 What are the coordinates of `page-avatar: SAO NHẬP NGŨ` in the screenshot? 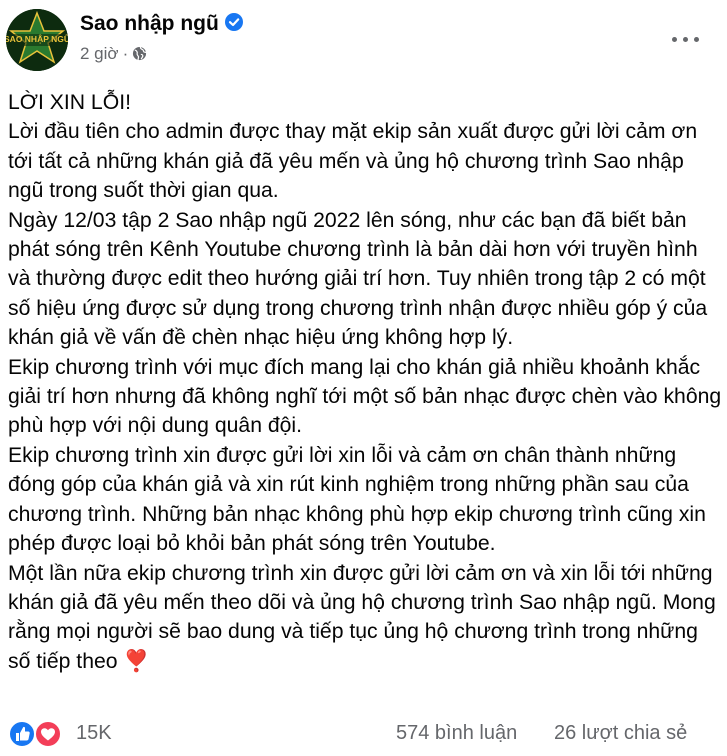 It's located at (37, 40).